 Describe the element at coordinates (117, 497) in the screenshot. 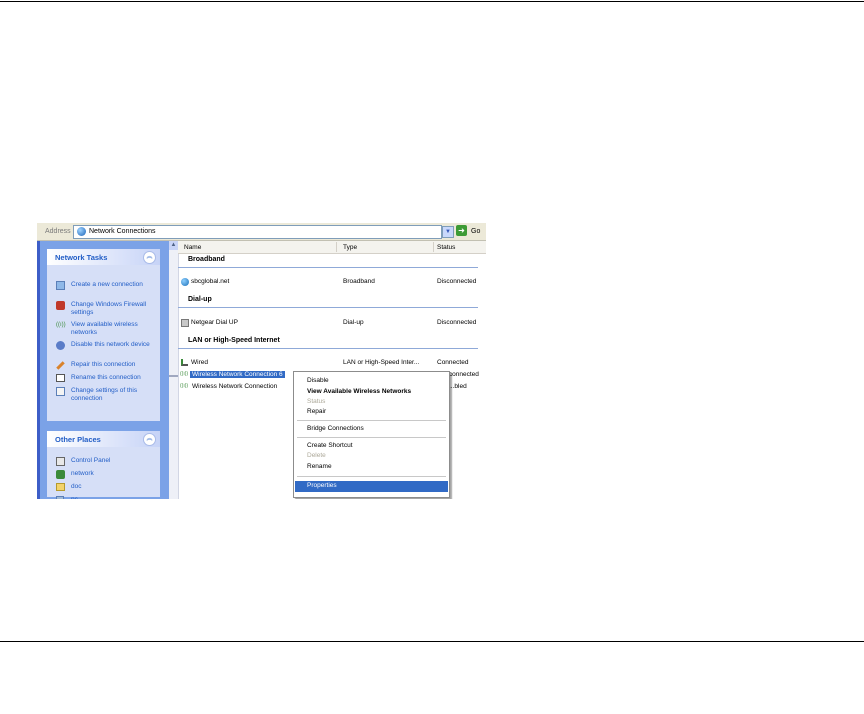

I see `place-label: pc` at that location.